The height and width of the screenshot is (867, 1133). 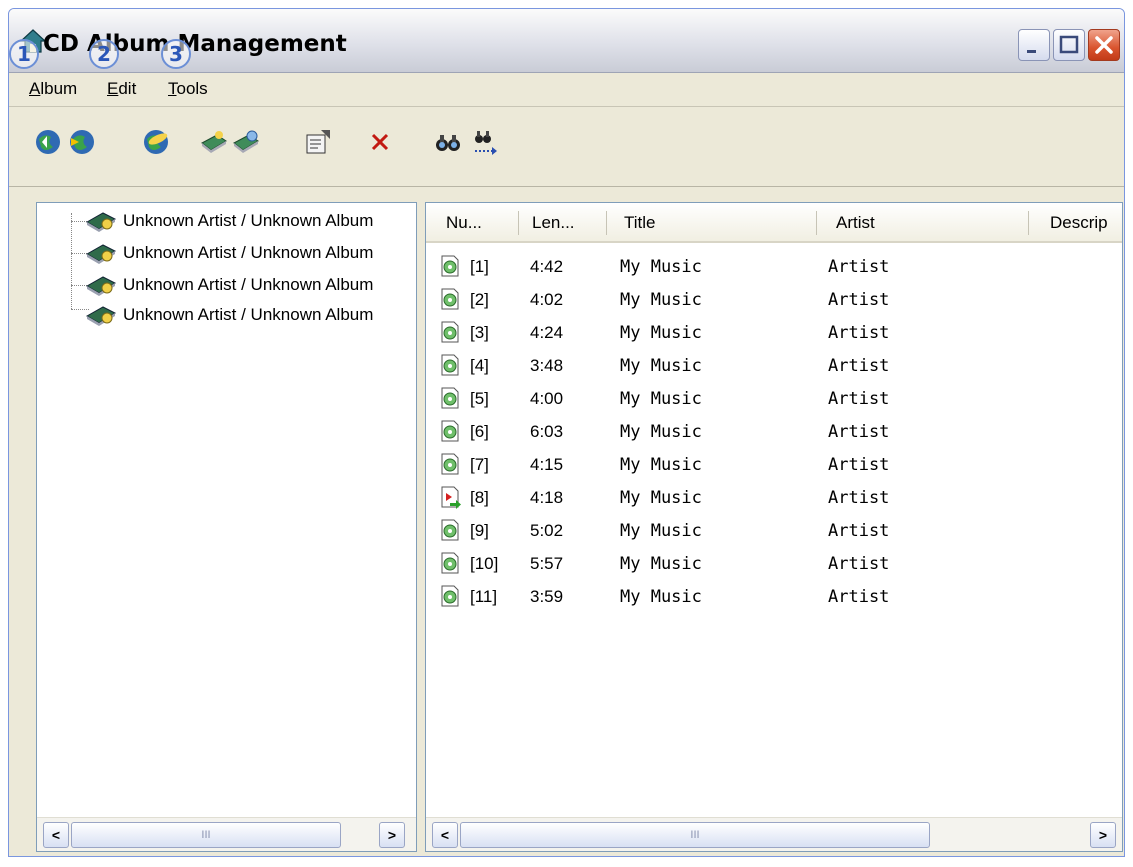 I want to click on globe-forward-icon, so click(x=82, y=142).